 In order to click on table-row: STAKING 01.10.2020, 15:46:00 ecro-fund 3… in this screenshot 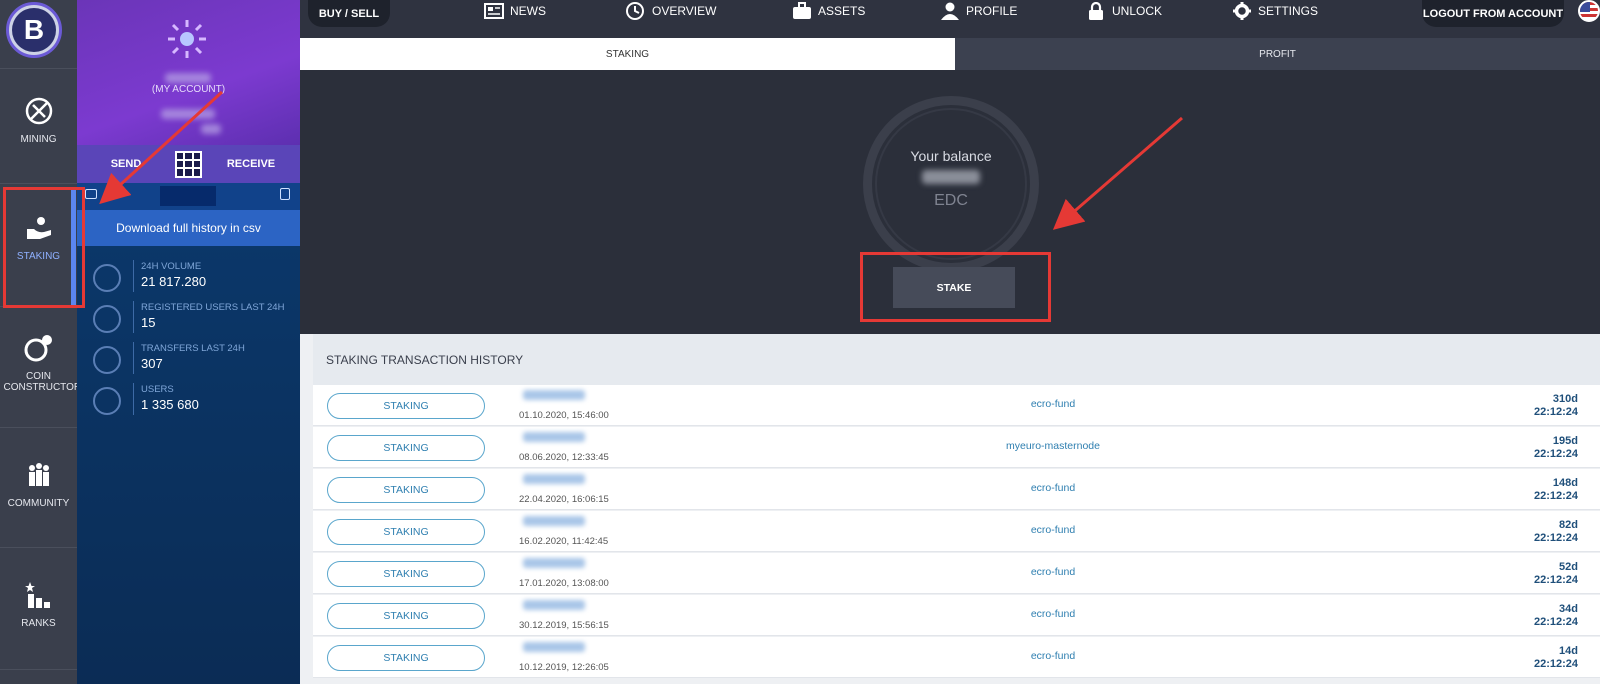, I will do `click(956, 405)`.